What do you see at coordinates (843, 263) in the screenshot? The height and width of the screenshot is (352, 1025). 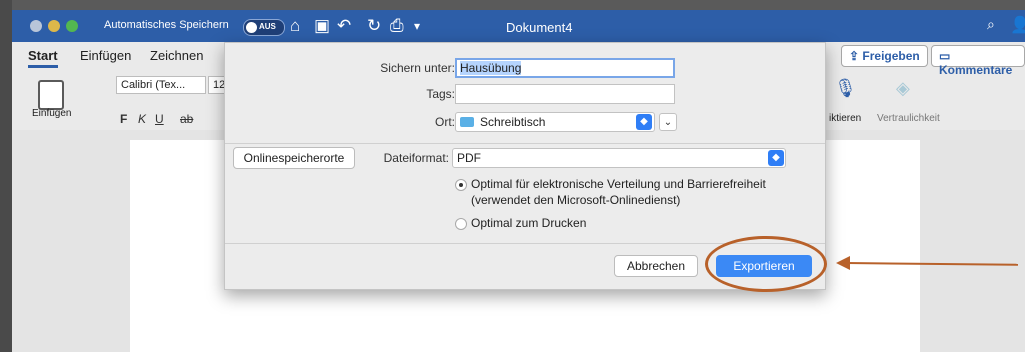 I see `annotation-arrow-head` at bounding box center [843, 263].